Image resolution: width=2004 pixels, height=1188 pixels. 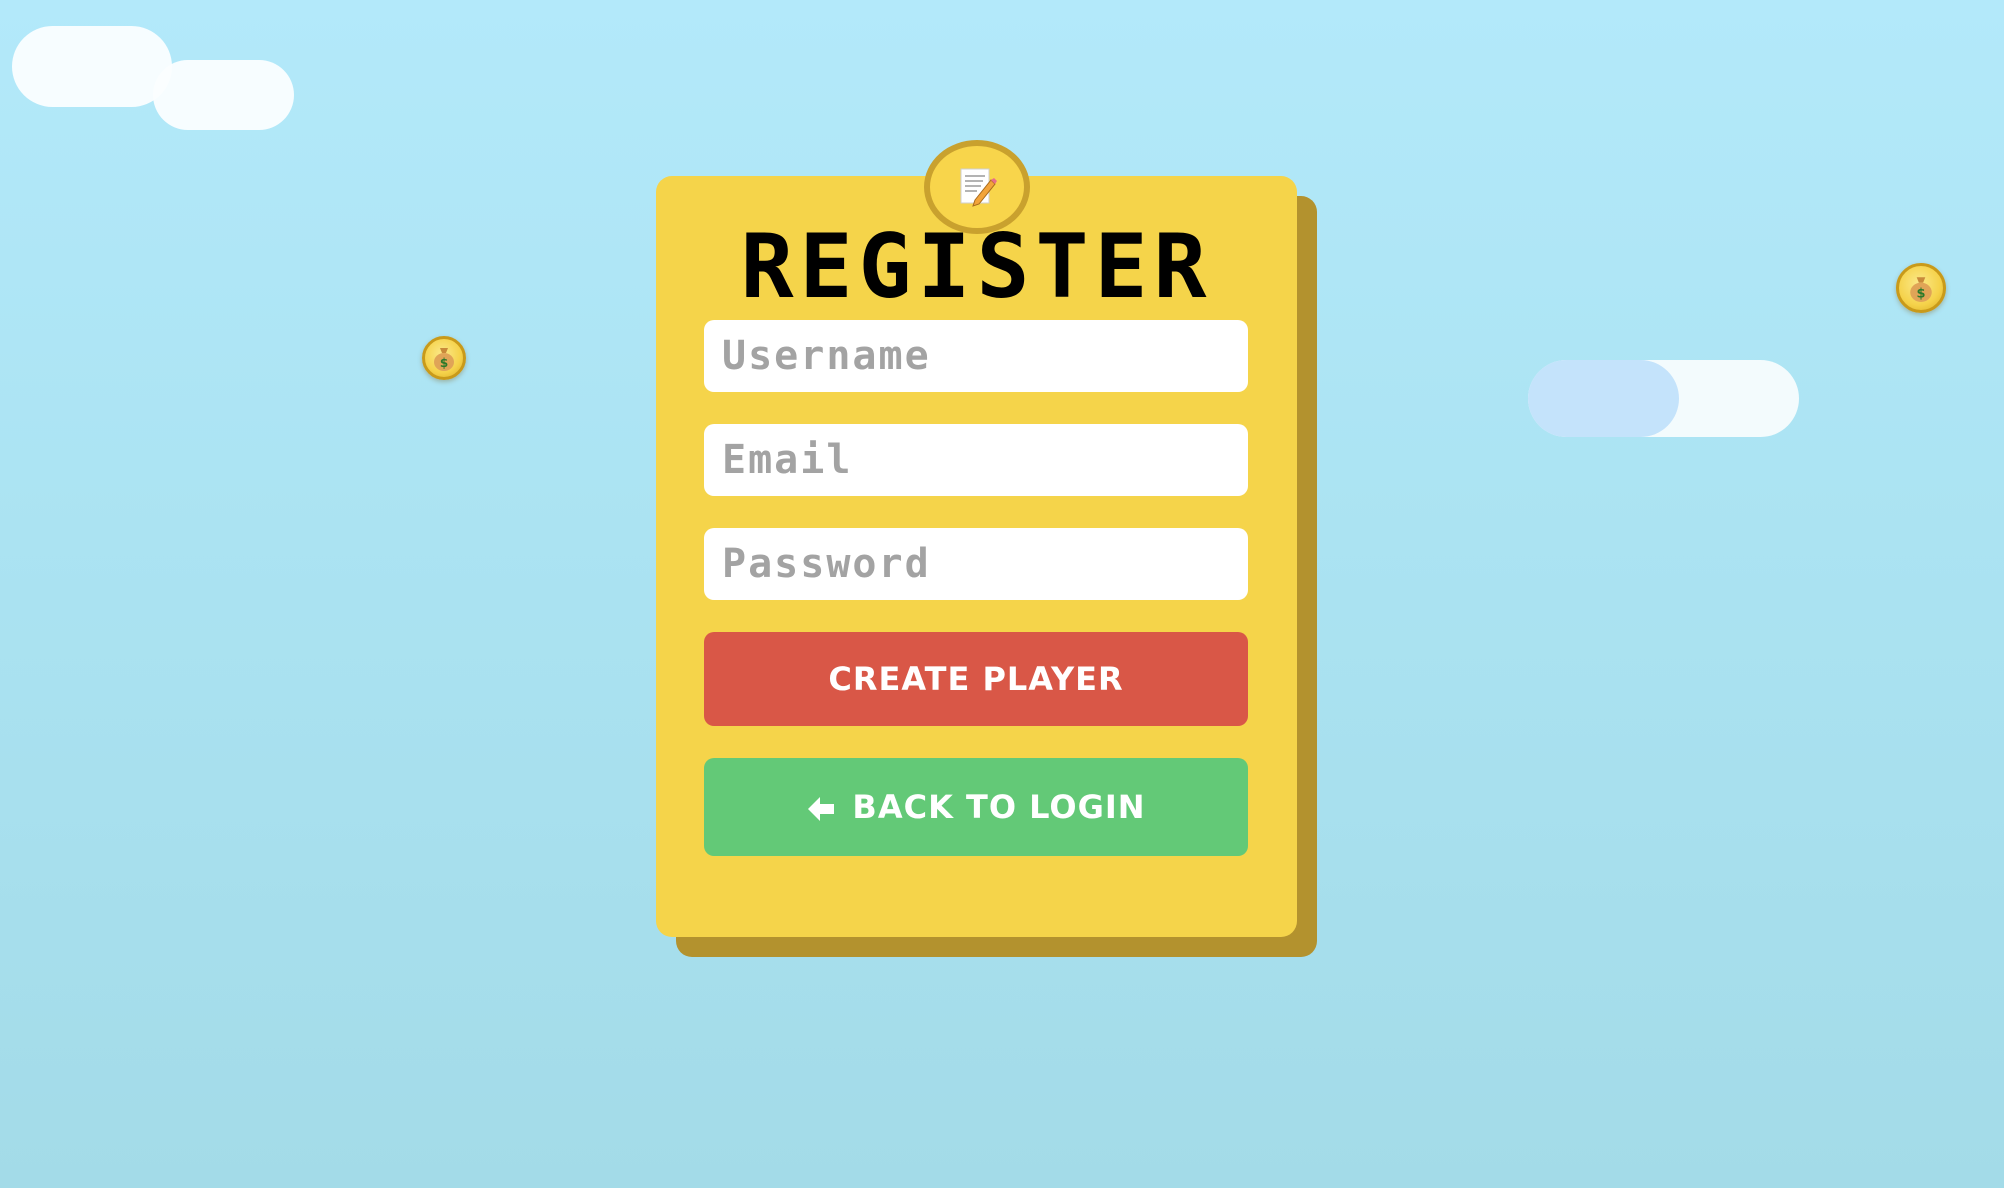 I want to click on password-input, so click(x=976, y=564).